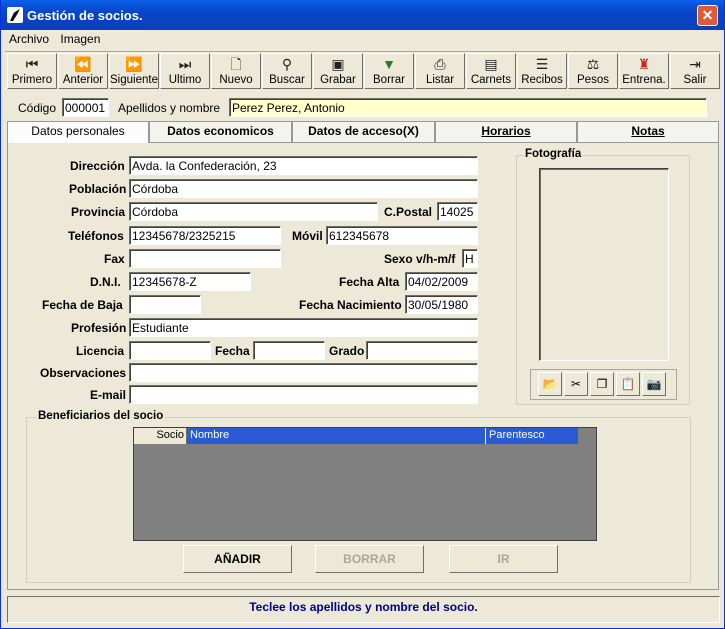 This screenshot has width=725, height=629. I want to click on search-label: Buscar, so click(287, 80).